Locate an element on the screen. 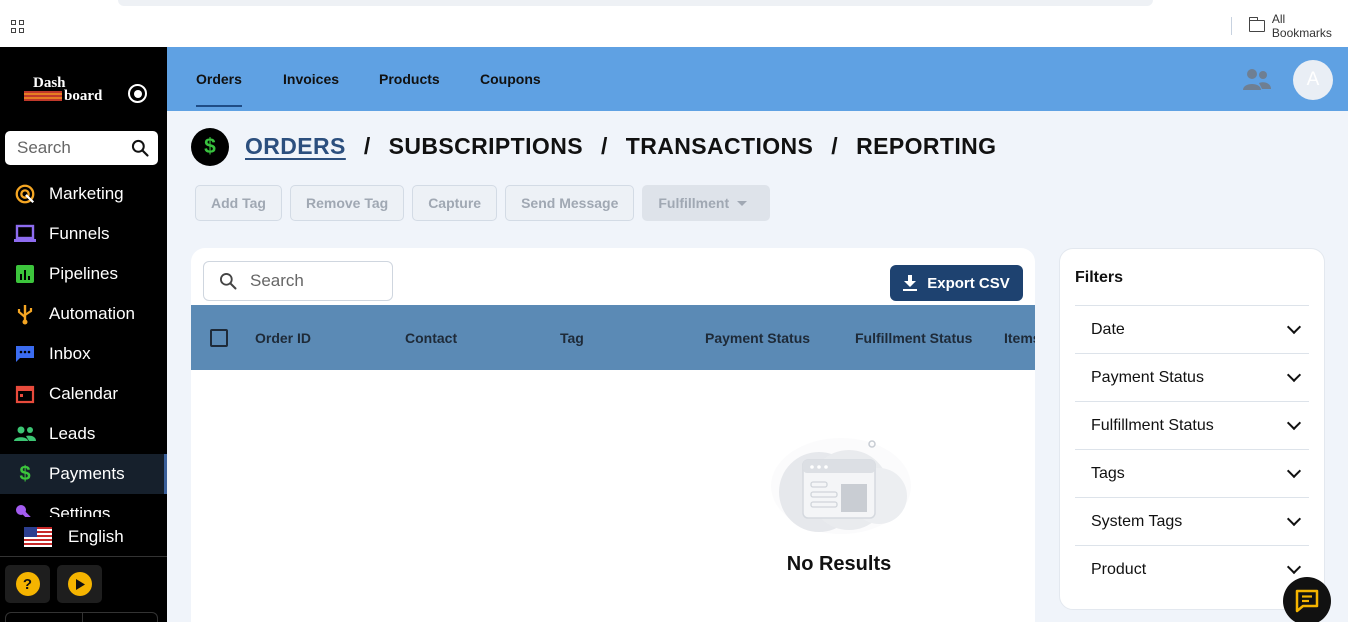  sidebar-item-automation: Automation is located at coordinates (83, 314).